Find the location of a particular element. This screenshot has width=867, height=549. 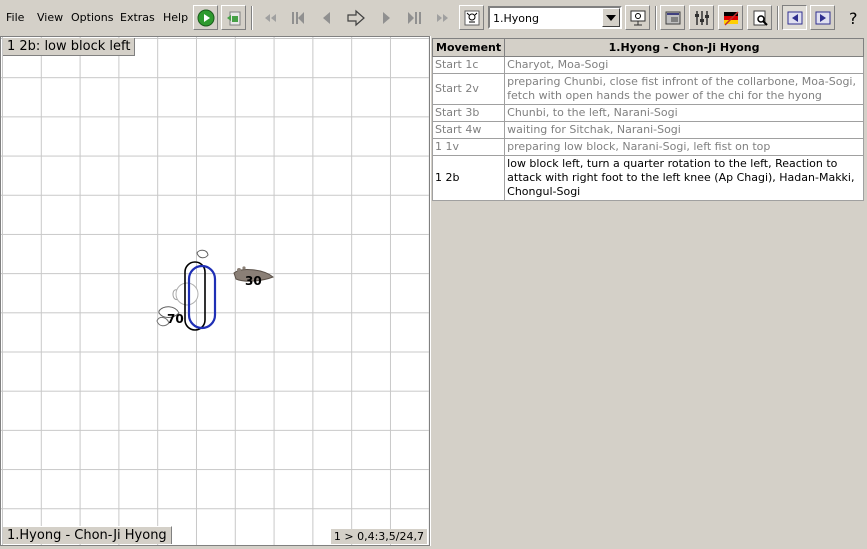

presentation-button is located at coordinates (637, 17).